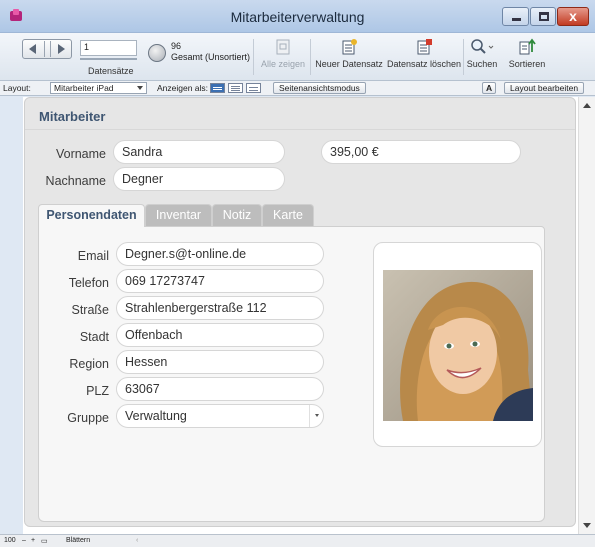 The image size is (595, 547). Describe the element at coordinates (516, 19) in the screenshot. I see `minimize-icon` at that location.